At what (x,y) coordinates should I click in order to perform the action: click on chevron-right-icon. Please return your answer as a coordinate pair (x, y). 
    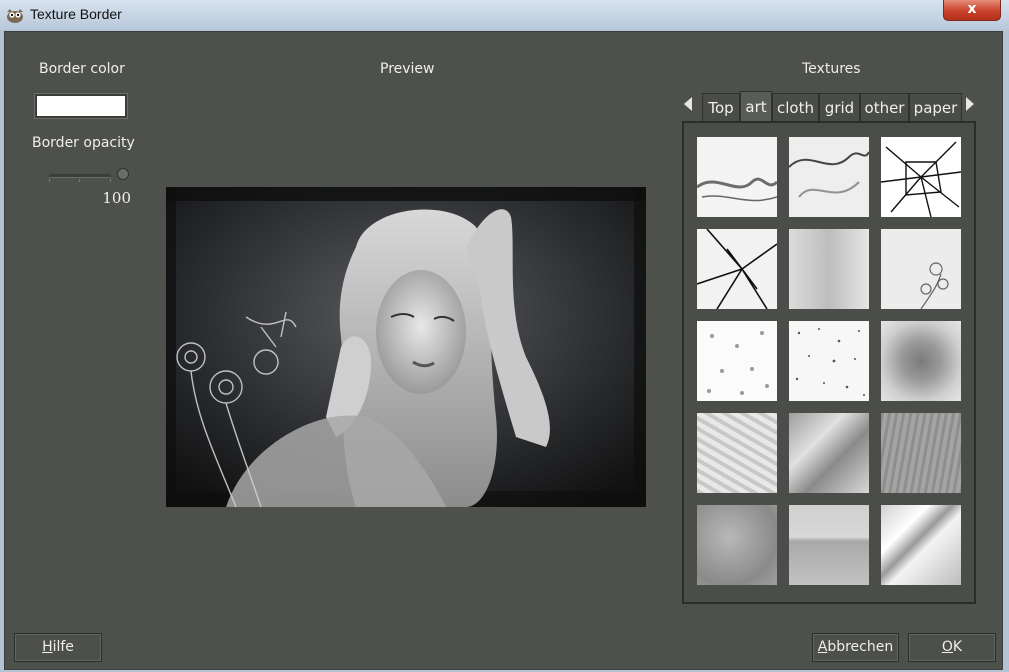
    Looking at the image, I should click on (970, 104).